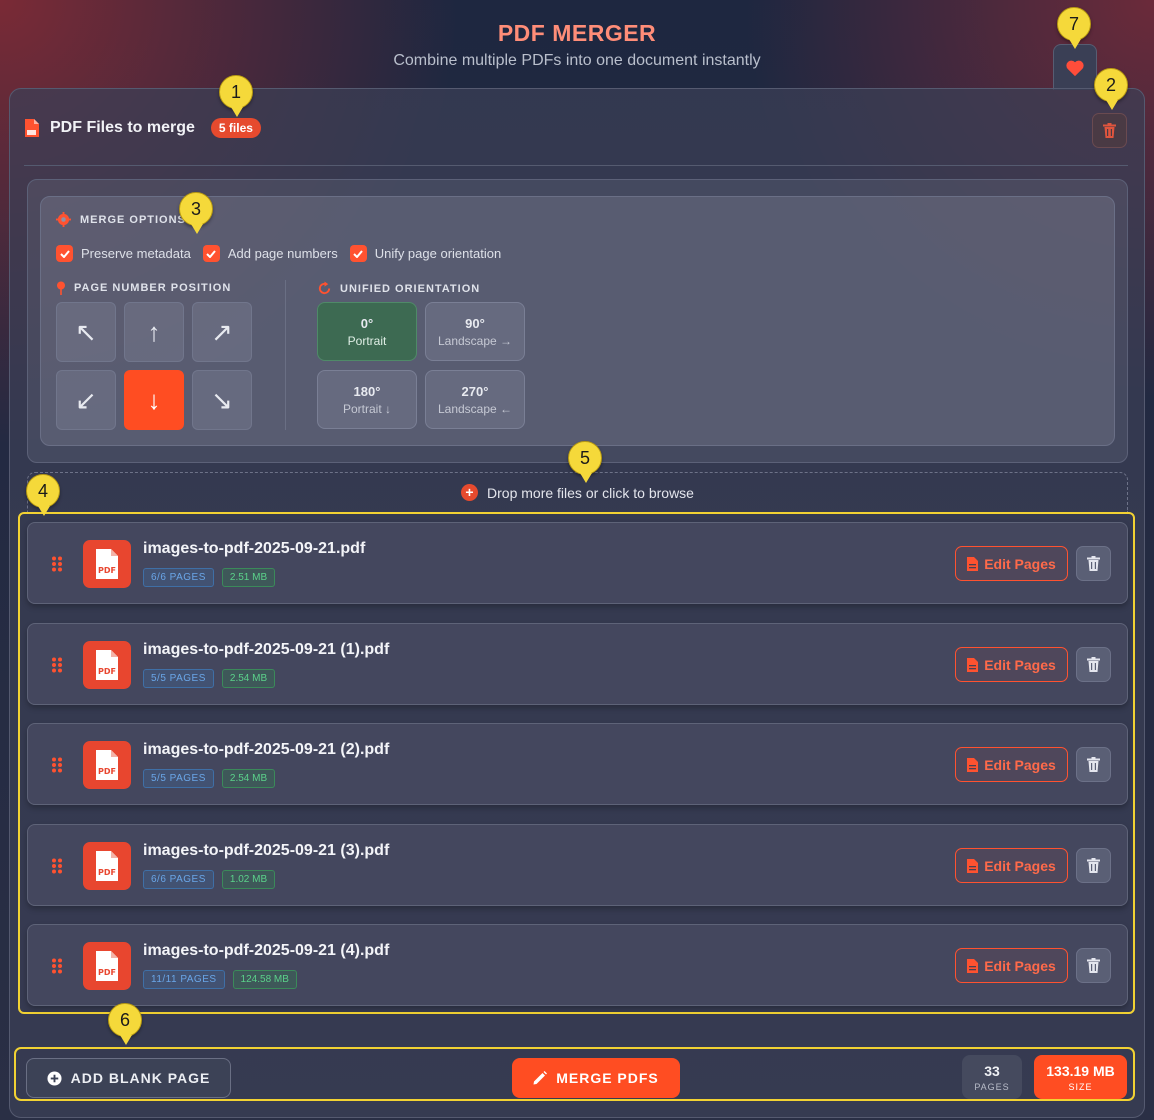 Image resolution: width=1154 pixels, height=1120 pixels. I want to click on annotation-marker: 3, so click(196, 213).